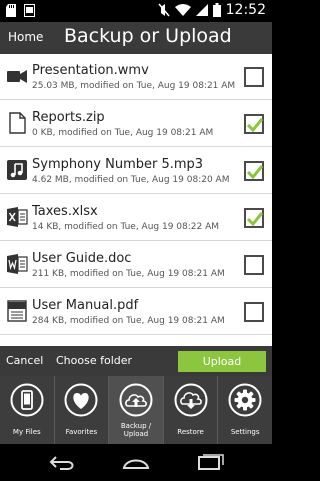 This screenshot has width=320, height=481. What do you see at coordinates (136, 430) in the screenshot?
I see `tab-label: Backup / Upload` at bounding box center [136, 430].